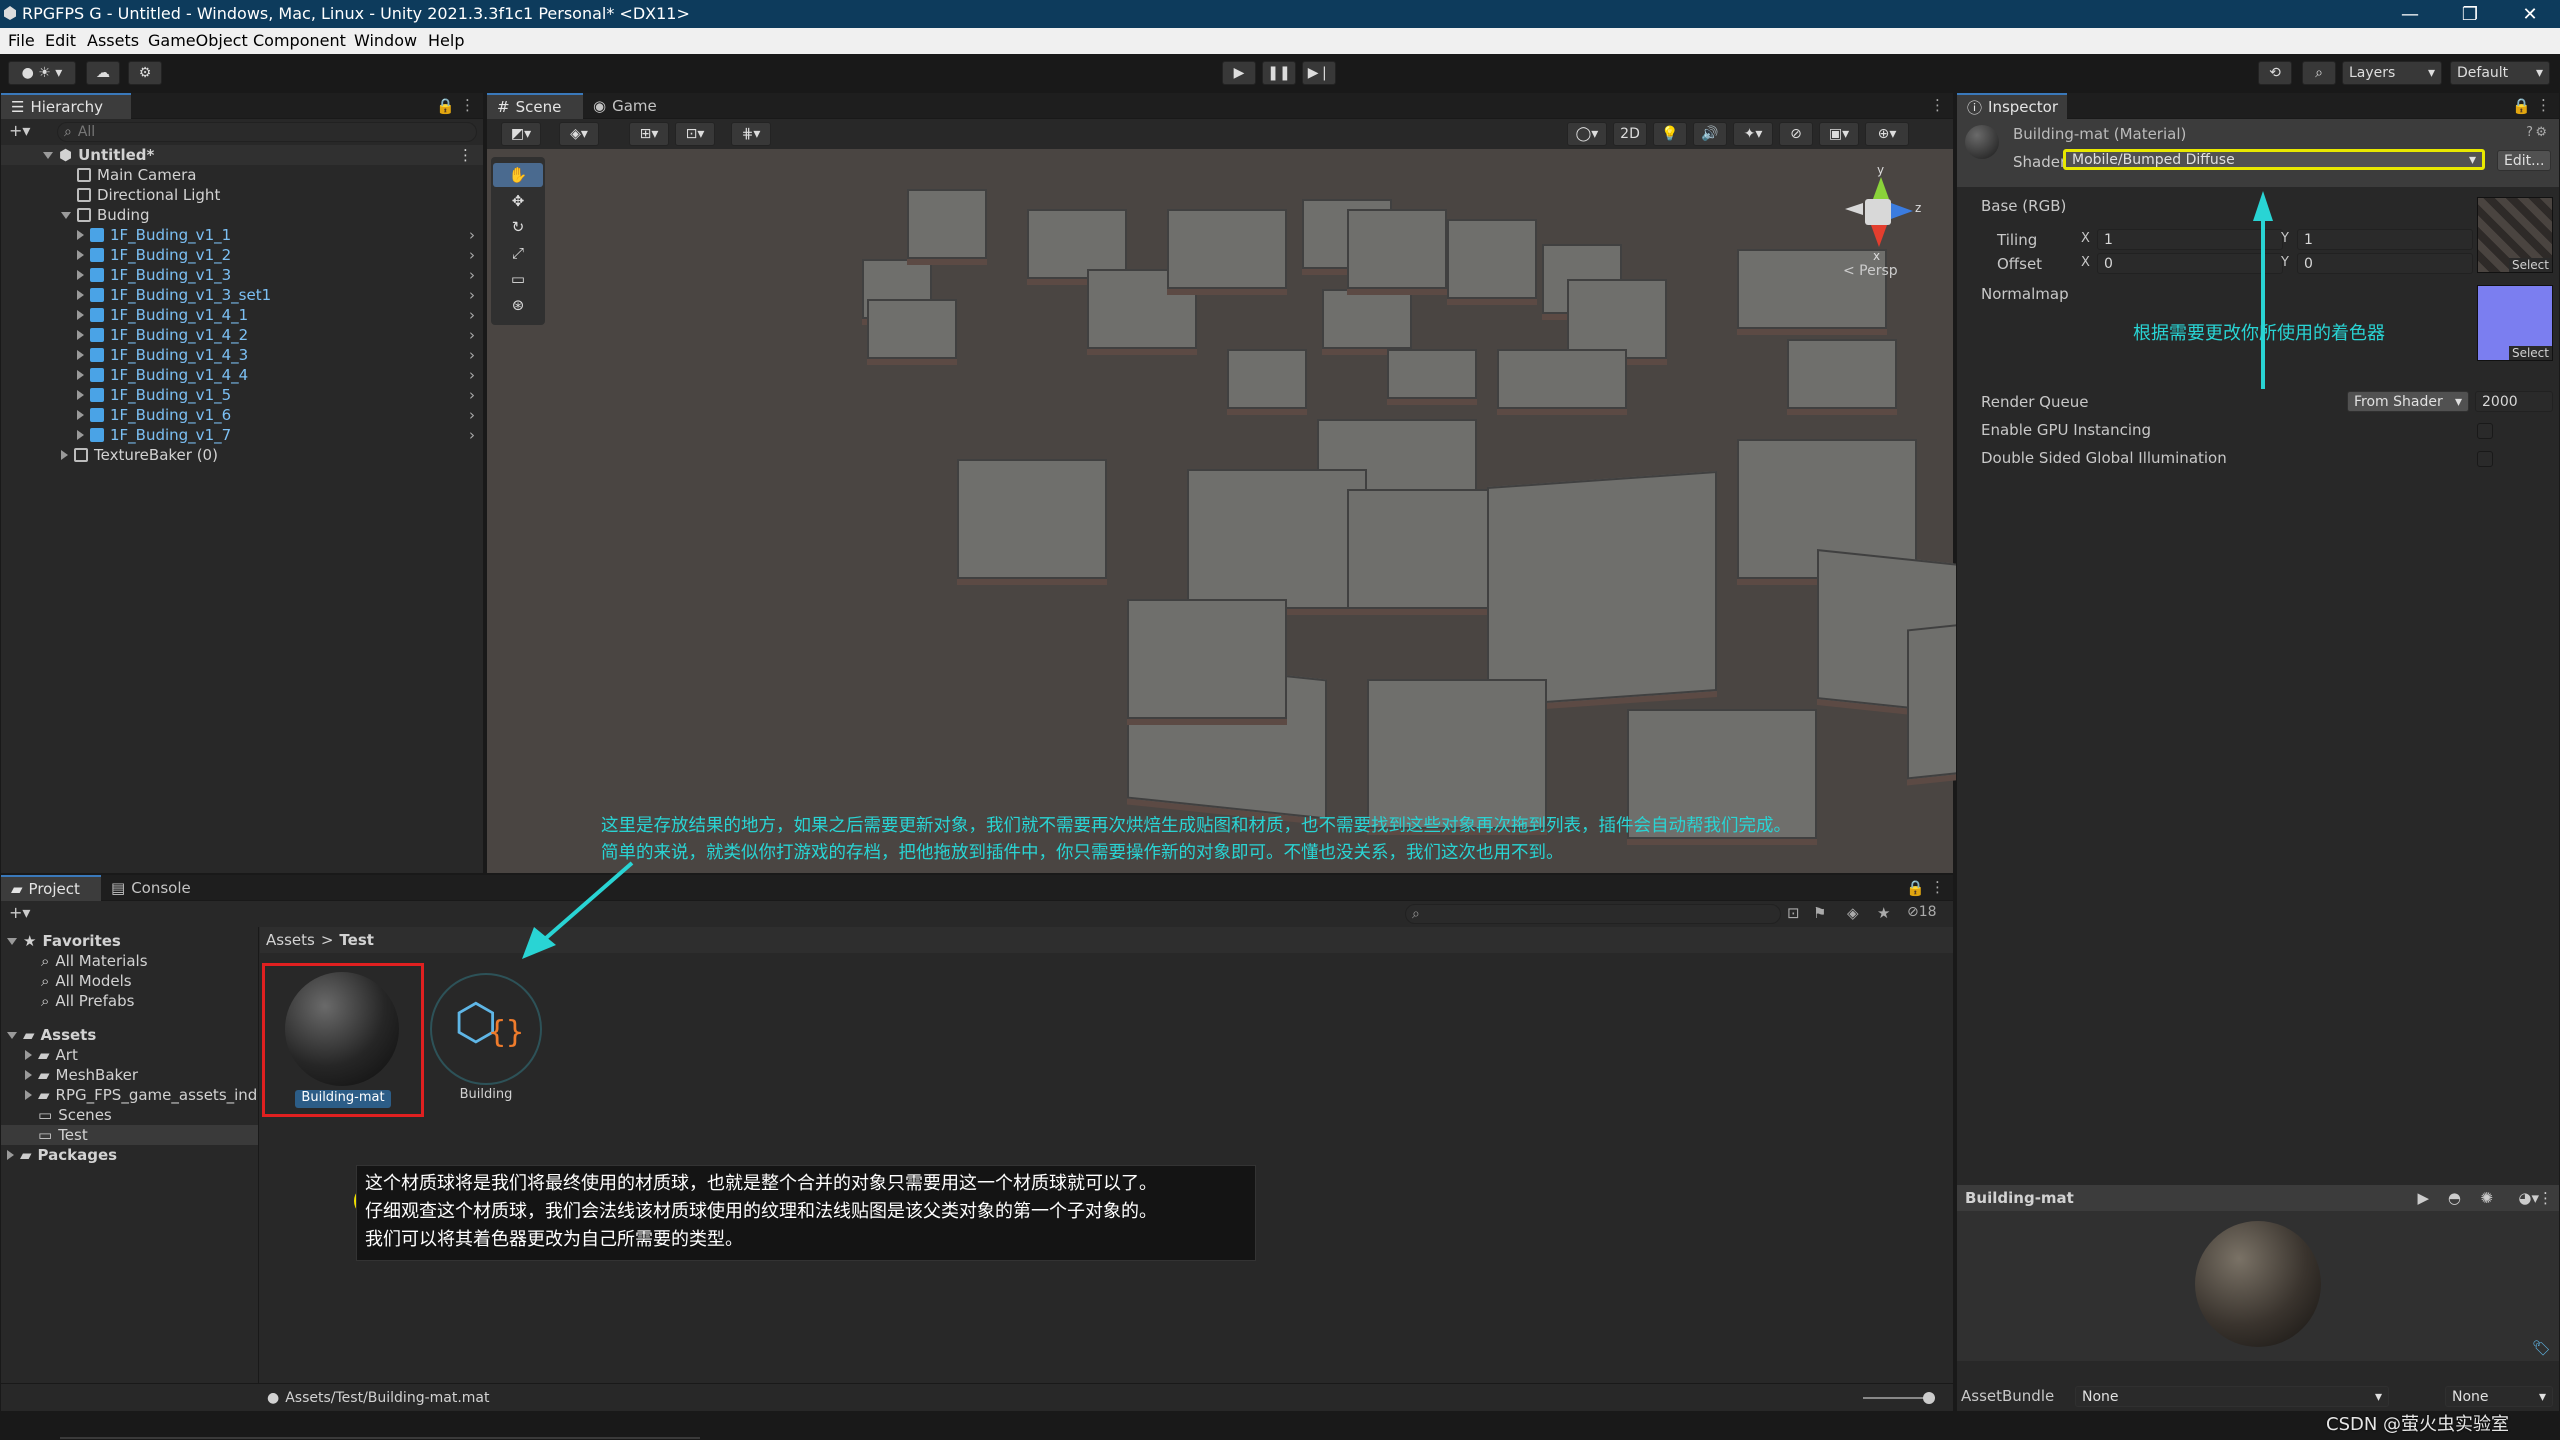 Image resolution: width=2560 pixels, height=1440 pixels. I want to click on pause-button: ❚❚, so click(1279, 73).